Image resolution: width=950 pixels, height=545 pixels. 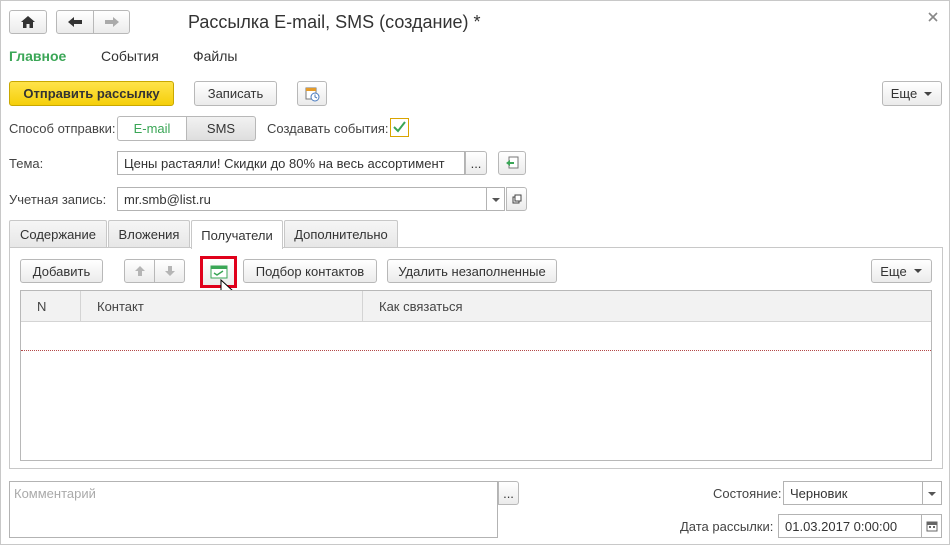 What do you see at coordinates (26, 163) in the screenshot?
I see `subject-label: Тема:` at bounding box center [26, 163].